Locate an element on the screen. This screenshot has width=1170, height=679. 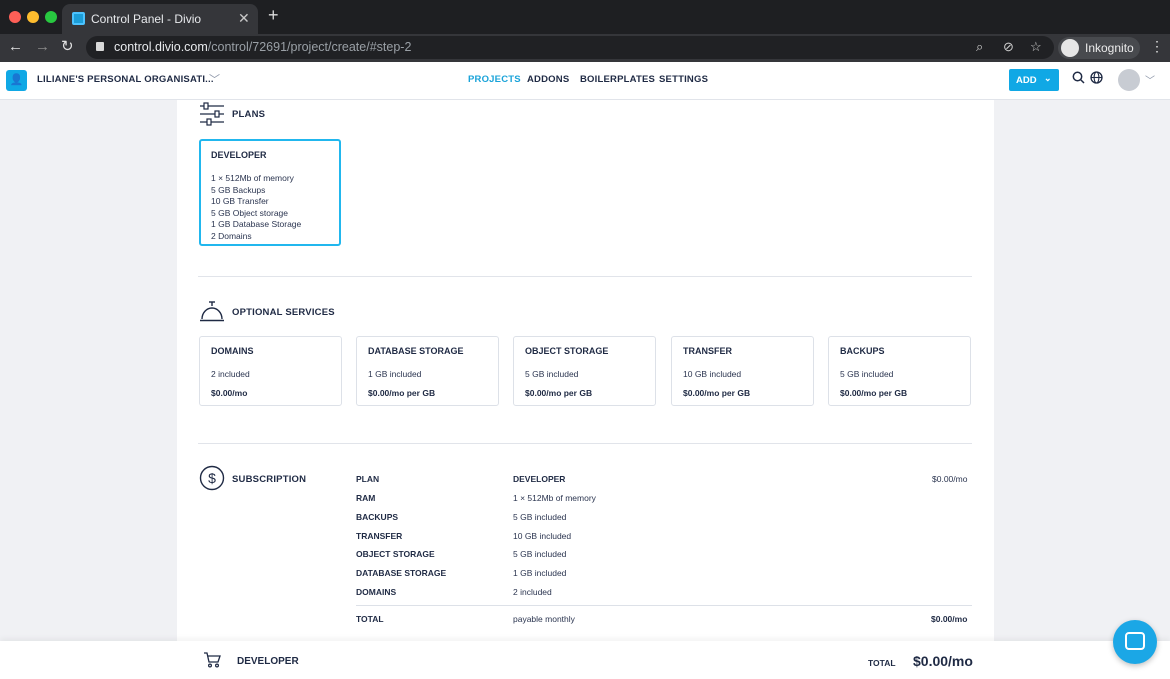
tab-title: Control Panel - Divio is located at coordinates (146, 19).